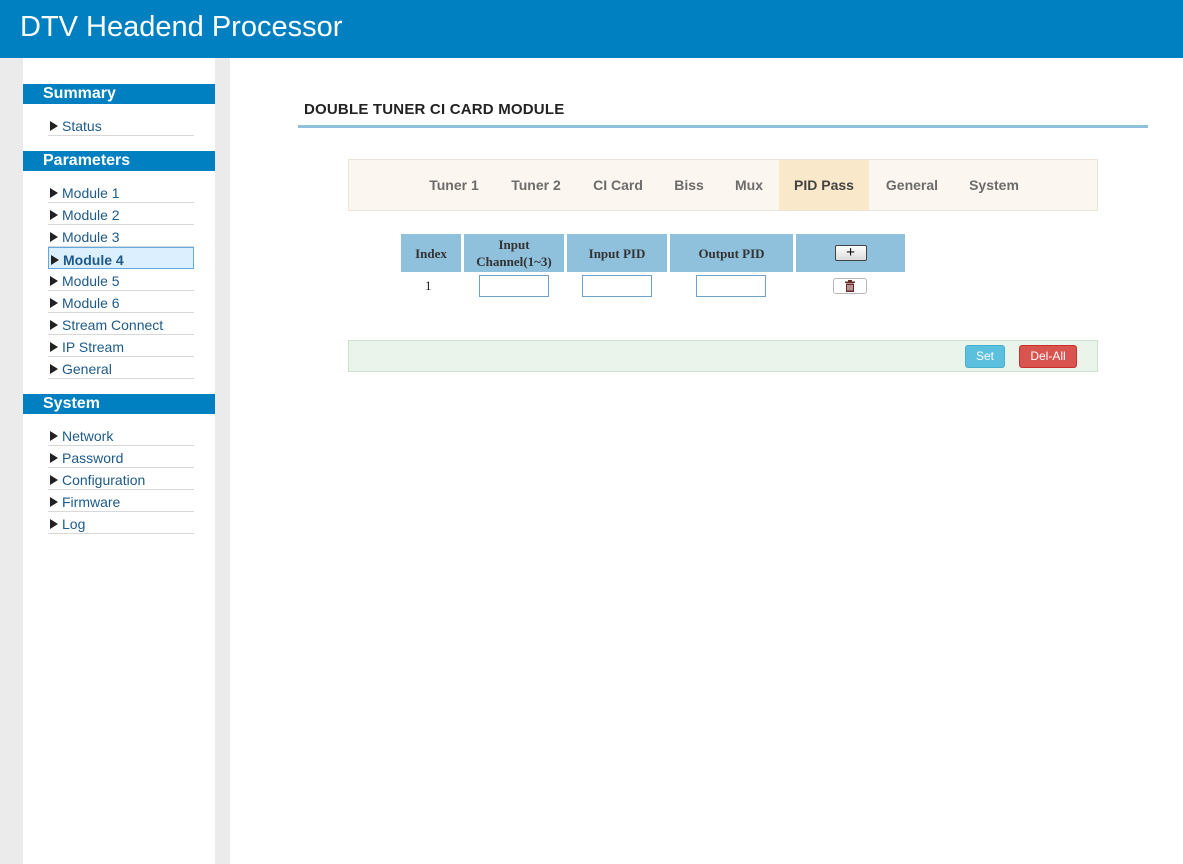  Describe the element at coordinates (617, 286) in the screenshot. I see `input-pid-field` at that location.